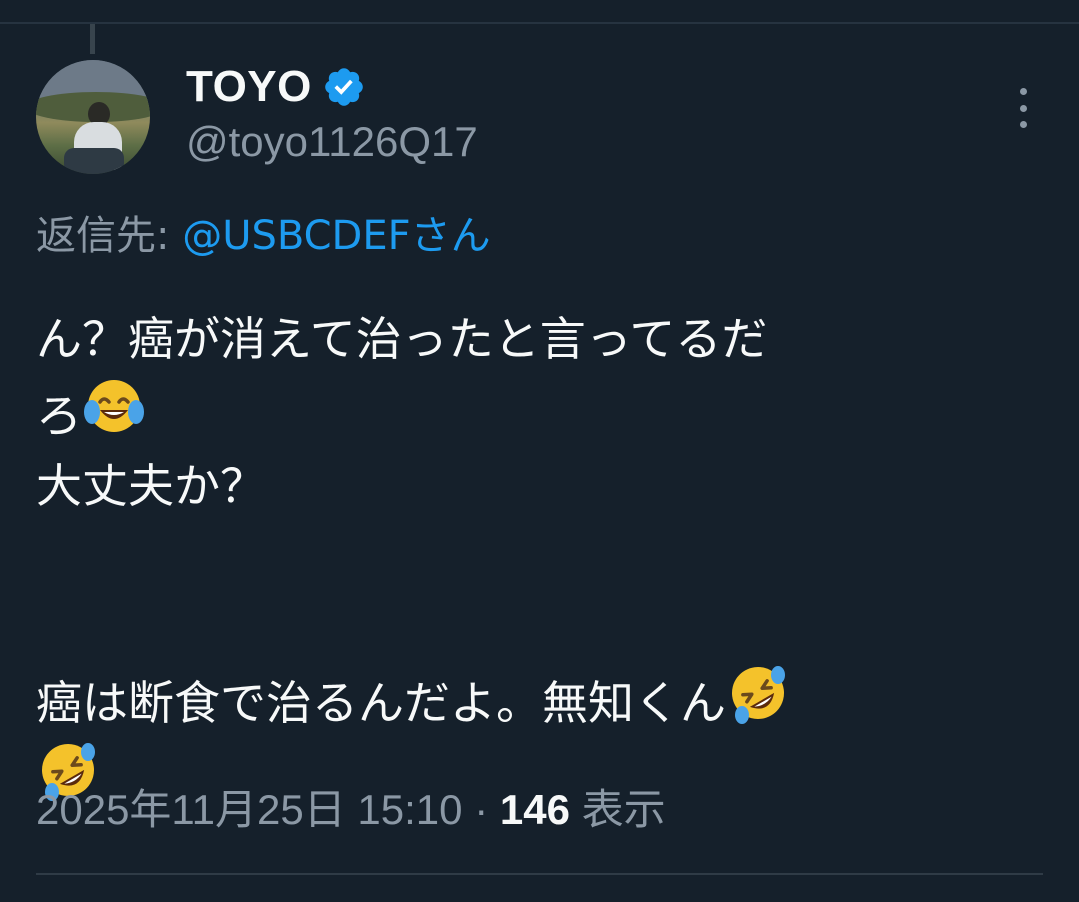  Describe the element at coordinates (534, 809) in the screenshot. I see `view-count: 146` at that location.